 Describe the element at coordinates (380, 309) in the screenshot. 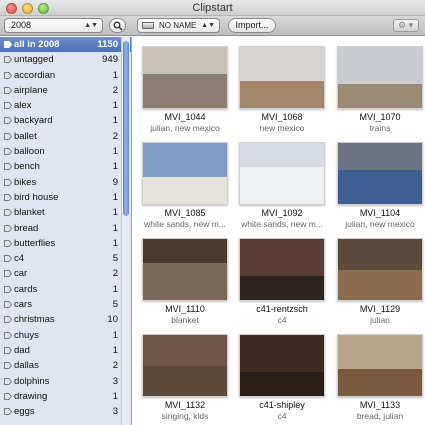

I see `clip-name: MVI_1129` at that location.